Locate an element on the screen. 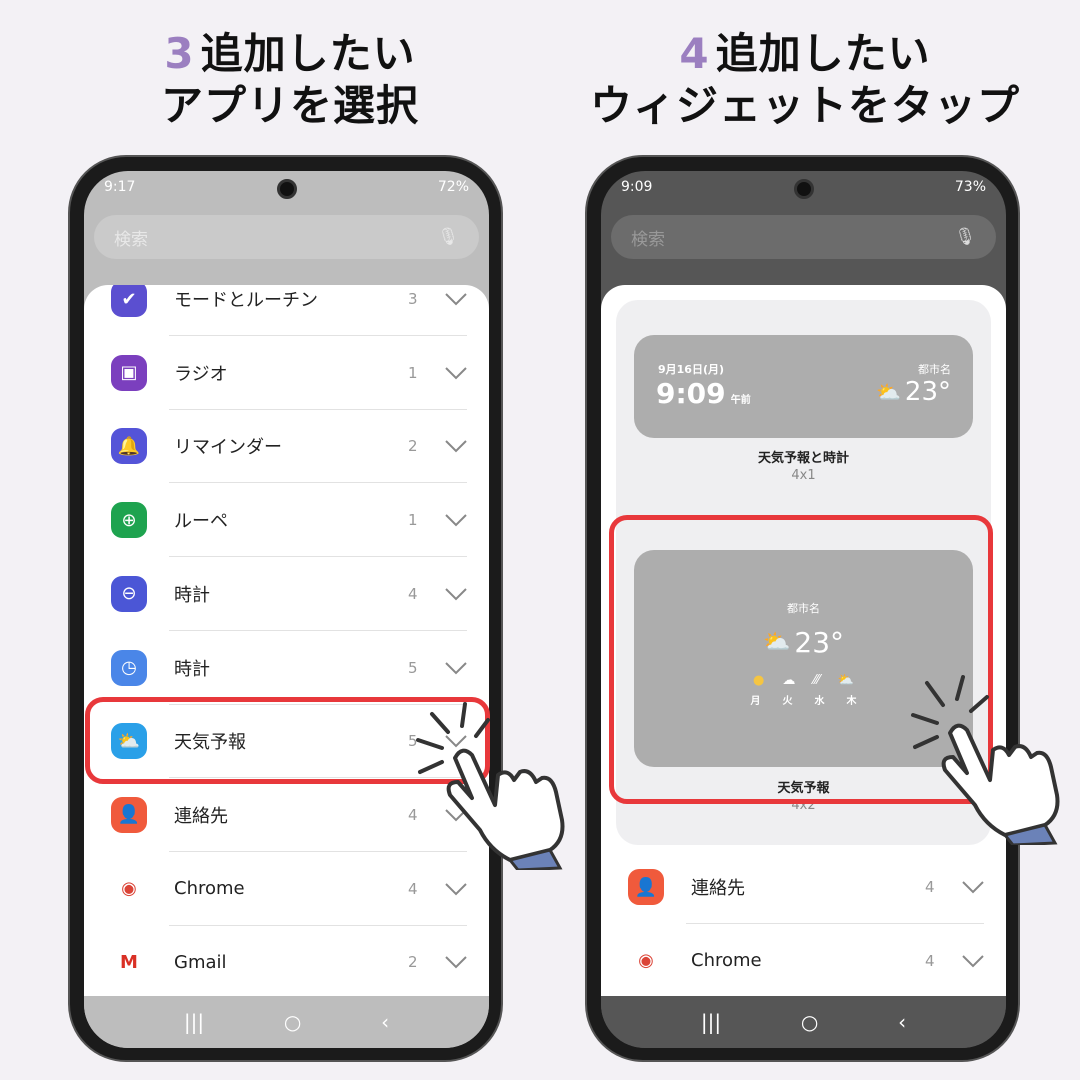  heading-line2: アプリを選択 is located at coordinates (289, 105).